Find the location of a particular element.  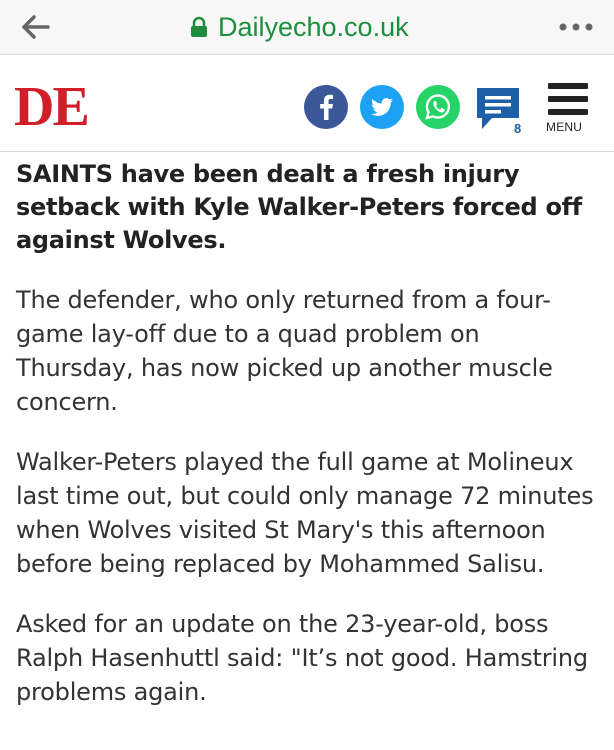

lock-icon is located at coordinates (199, 27).